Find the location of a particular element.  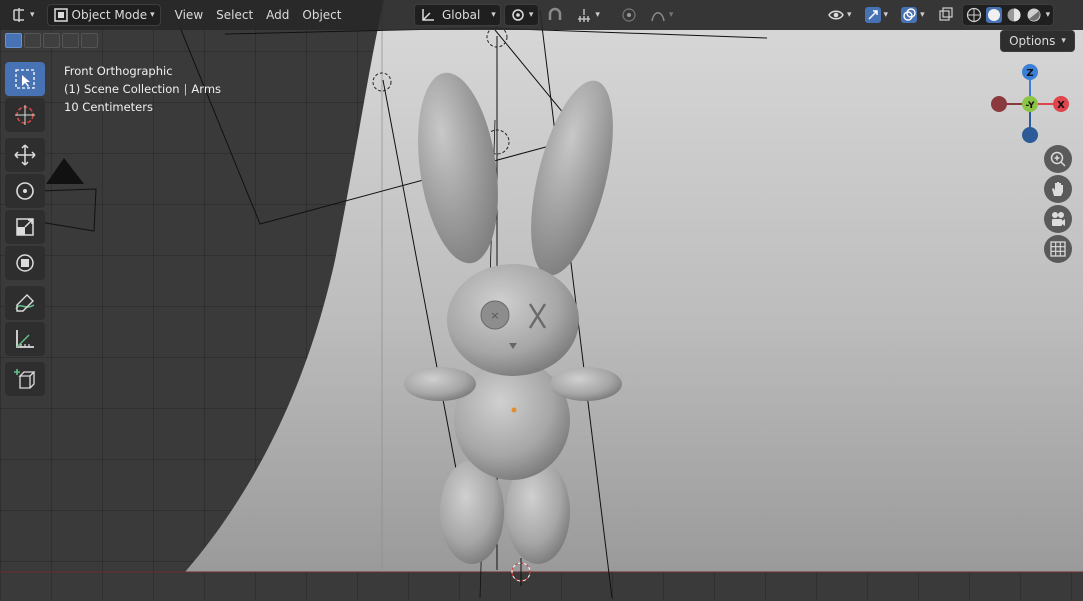

select-box-tool is located at coordinates (25, 79).